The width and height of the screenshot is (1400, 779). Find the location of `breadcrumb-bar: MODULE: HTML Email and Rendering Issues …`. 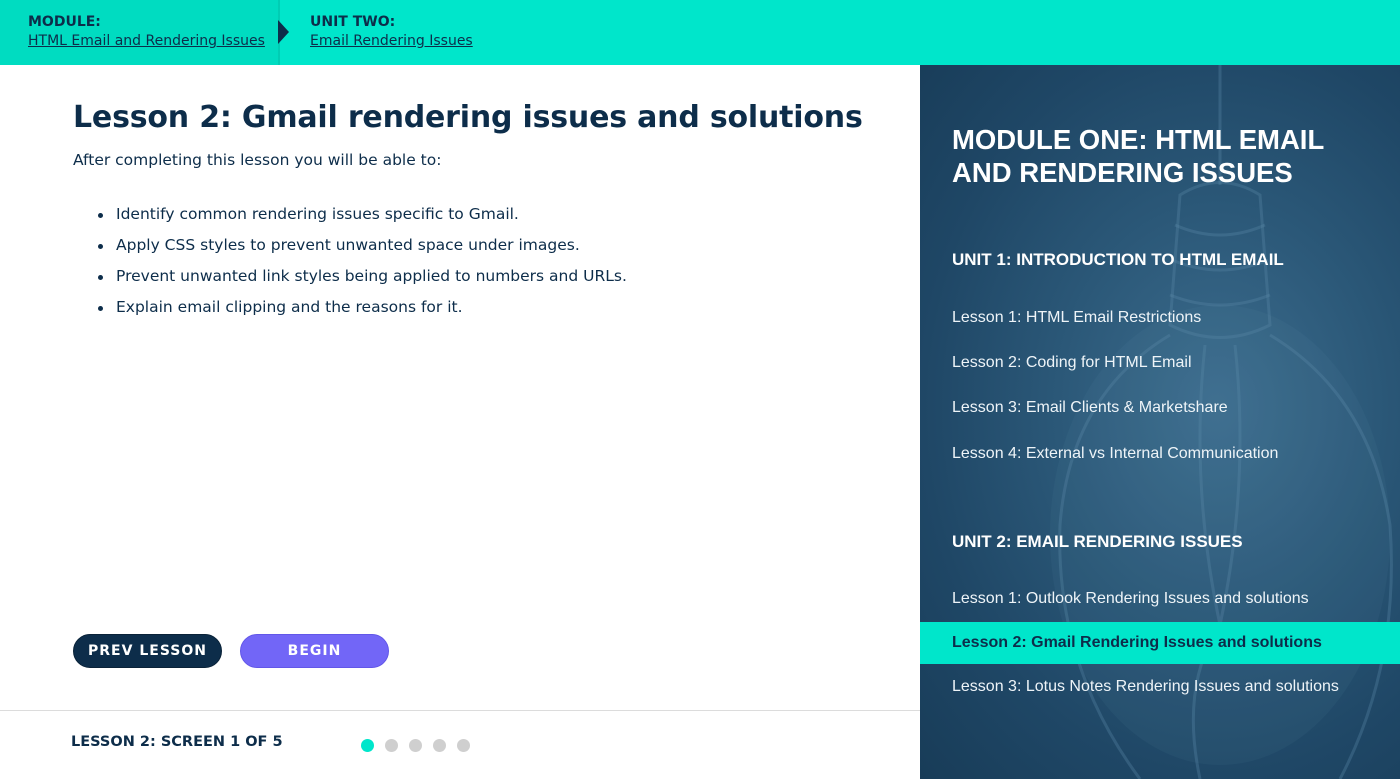

breadcrumb-bar: MODULE: HTML Email and Rendering Issues … is located at coordinates (700, 32).